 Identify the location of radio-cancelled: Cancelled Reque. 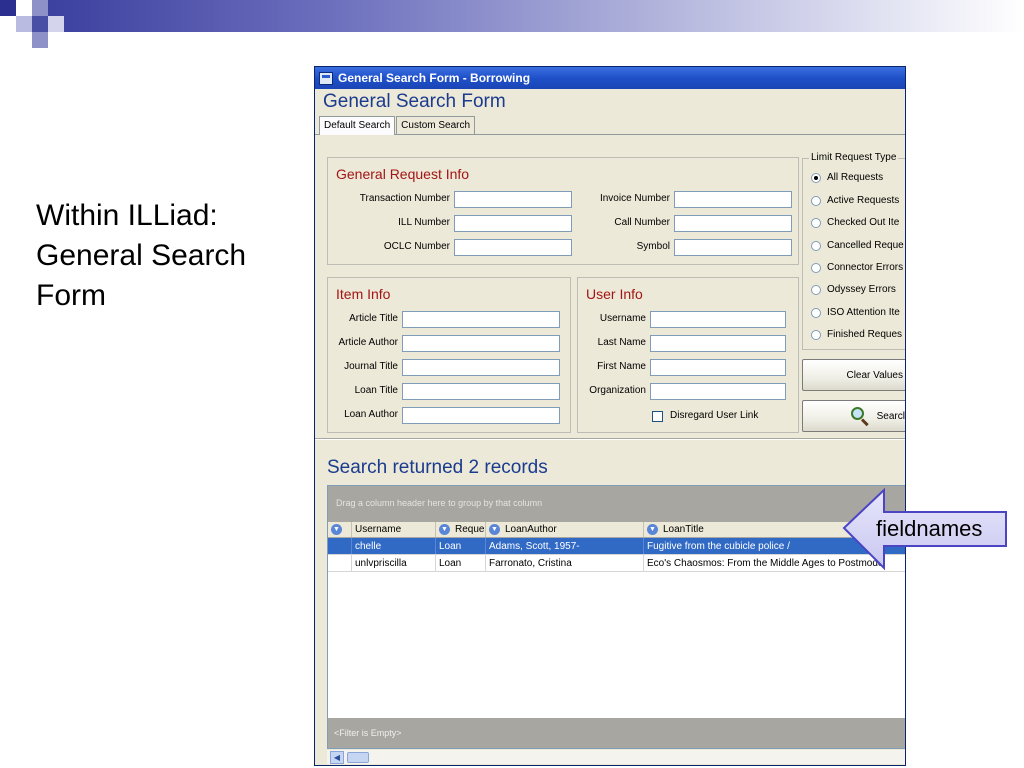
(857, 245).